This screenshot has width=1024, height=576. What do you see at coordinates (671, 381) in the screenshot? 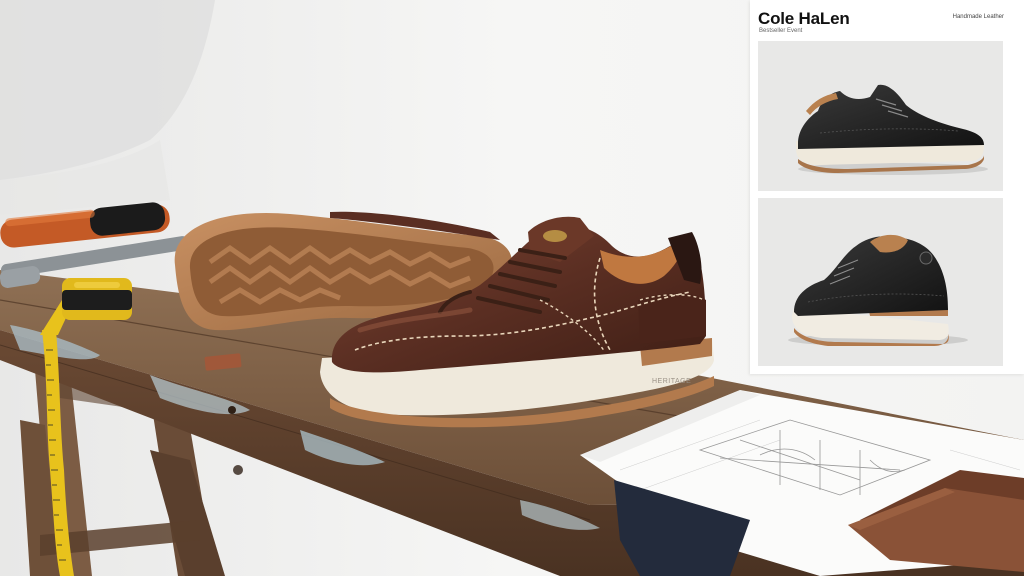
I see `sole-stamp: HERITAGE` at bounding box center [671, 381].